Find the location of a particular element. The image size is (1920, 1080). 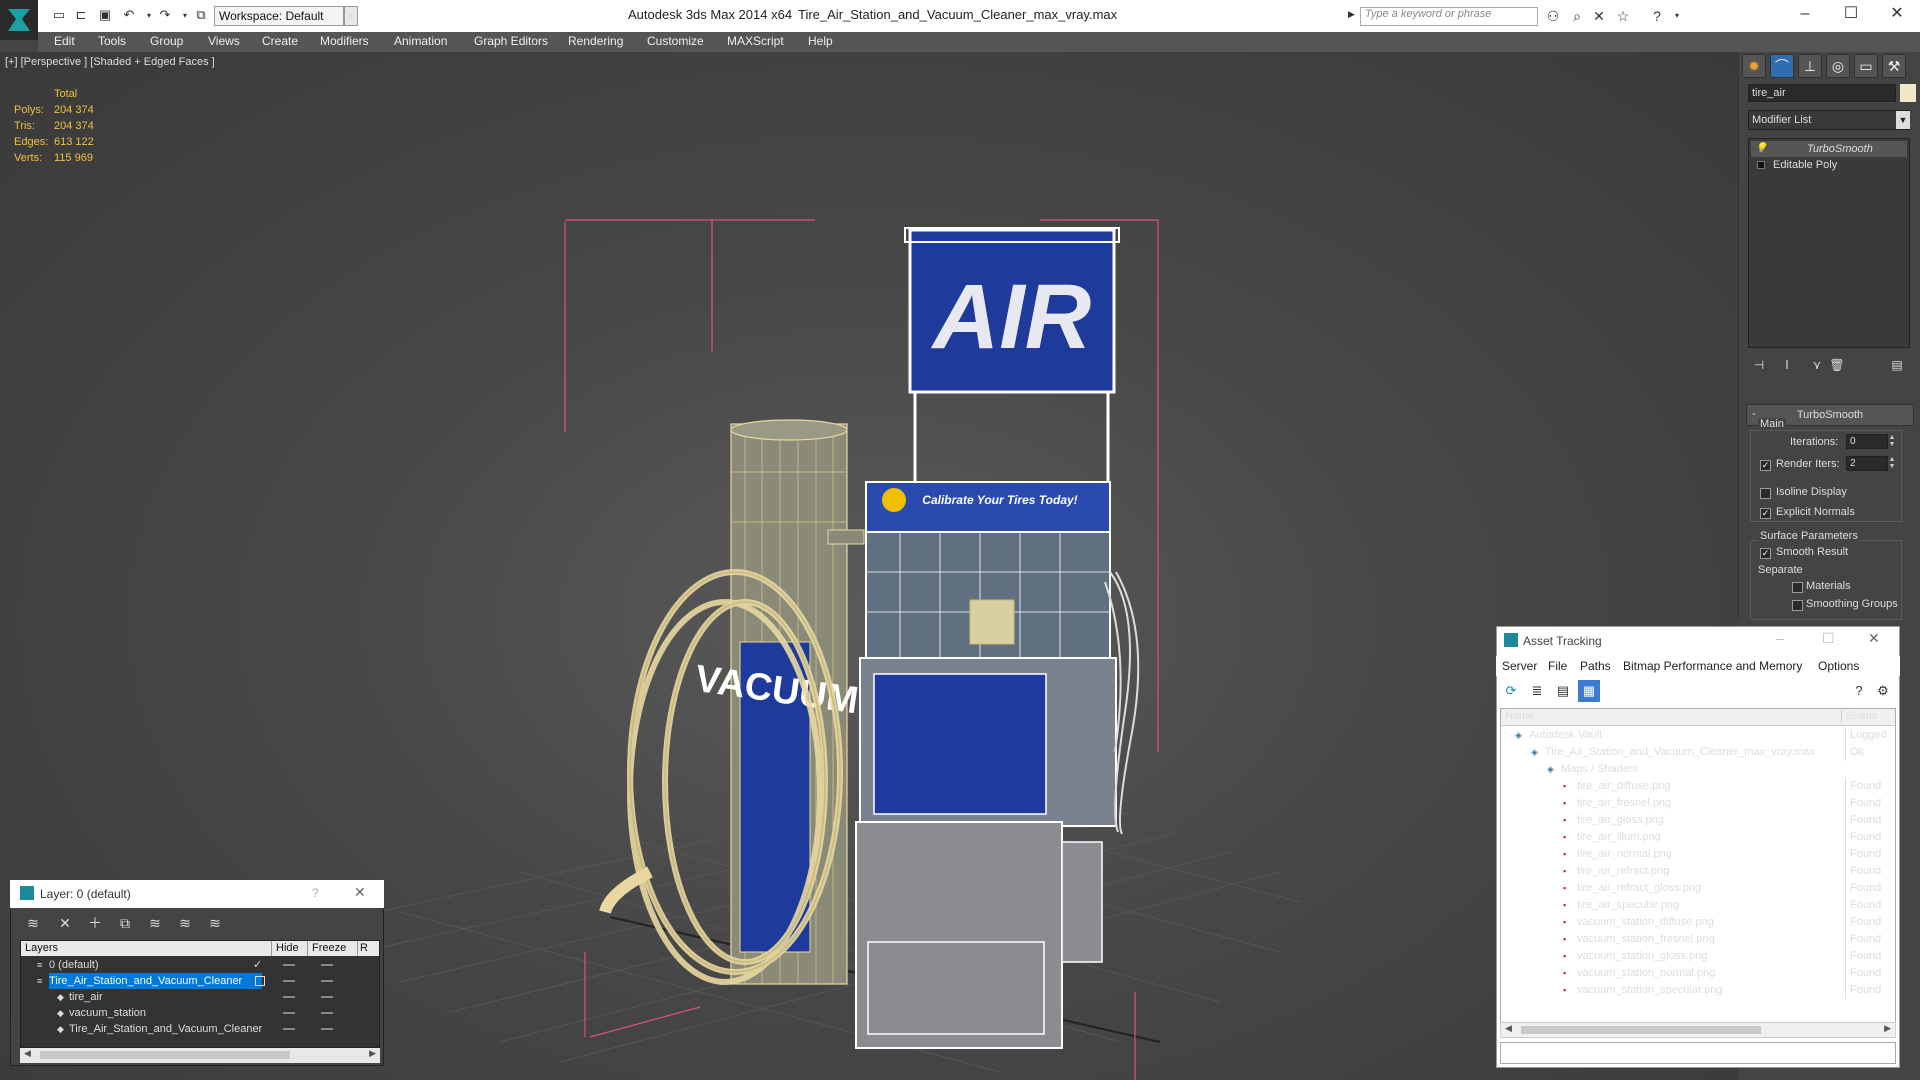

stack-item-editable-poly: Editable Poly is located at coordinates (1829, 165).